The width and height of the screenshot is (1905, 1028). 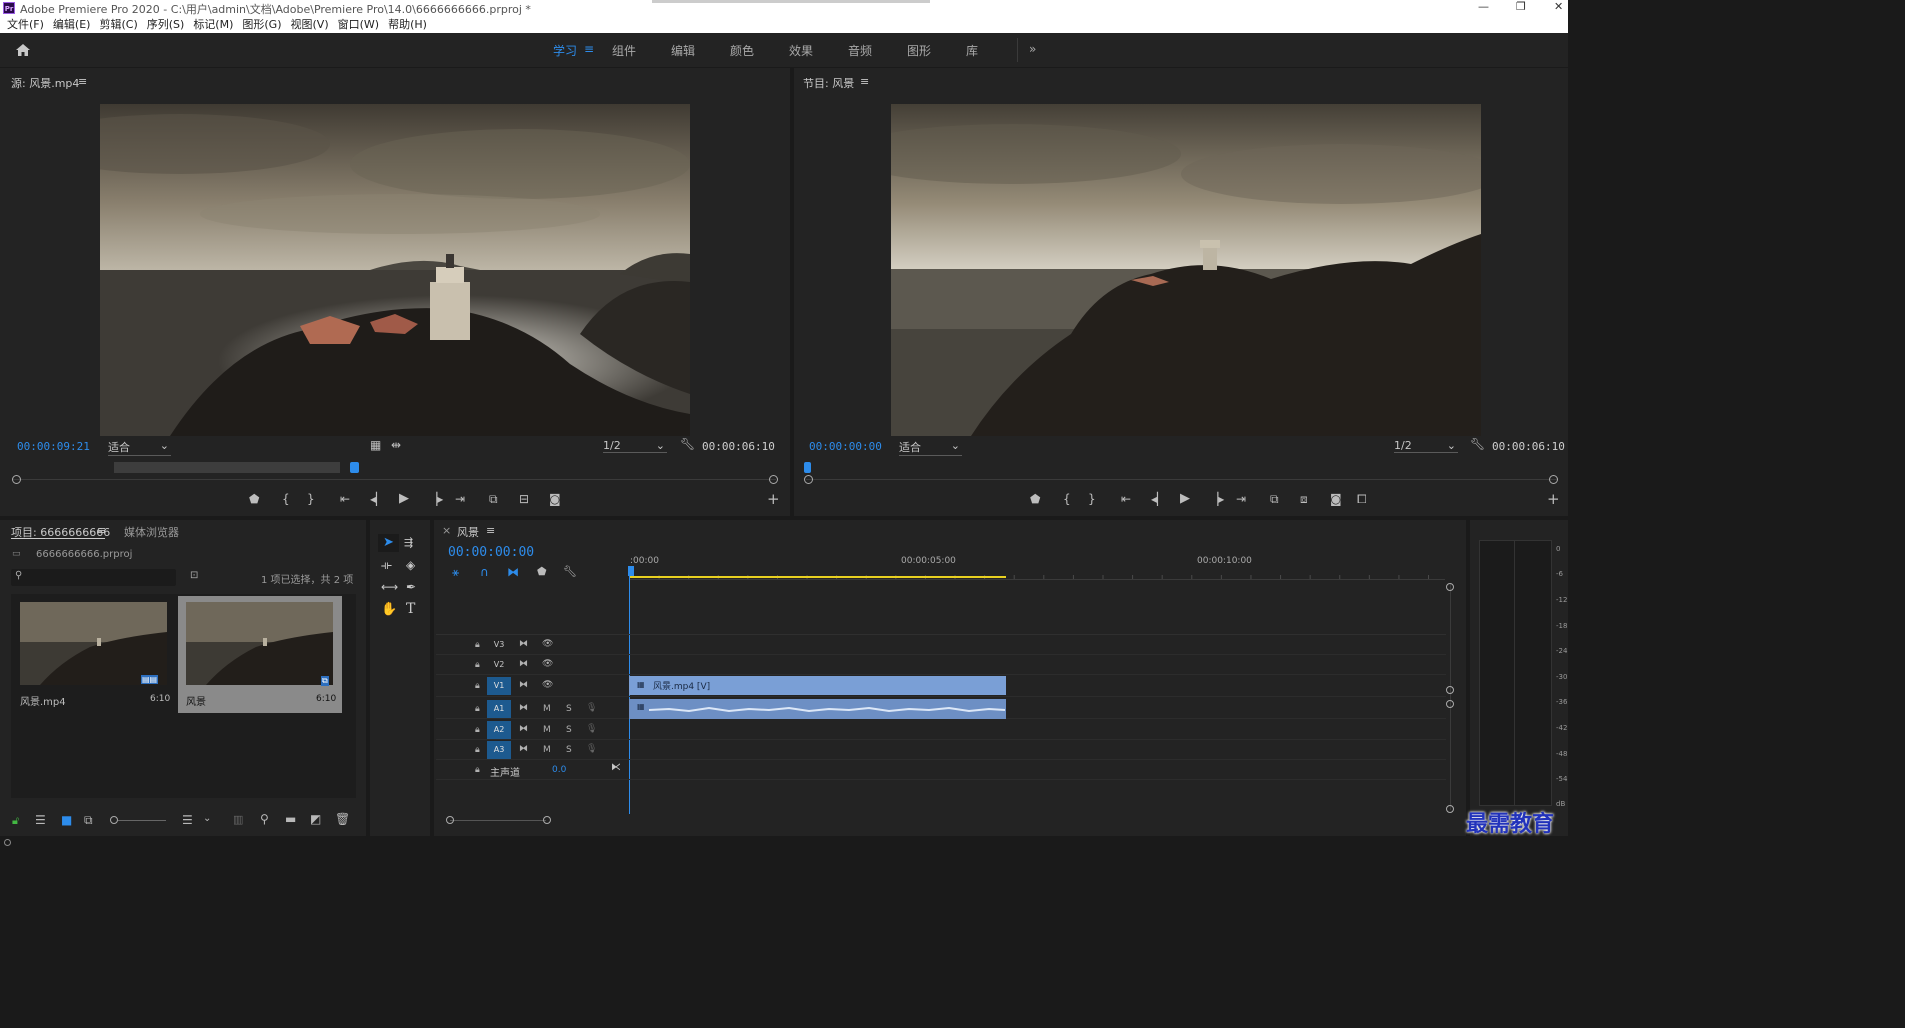 I want to click on track-label-v2: V2, so click(x=499, y=665).